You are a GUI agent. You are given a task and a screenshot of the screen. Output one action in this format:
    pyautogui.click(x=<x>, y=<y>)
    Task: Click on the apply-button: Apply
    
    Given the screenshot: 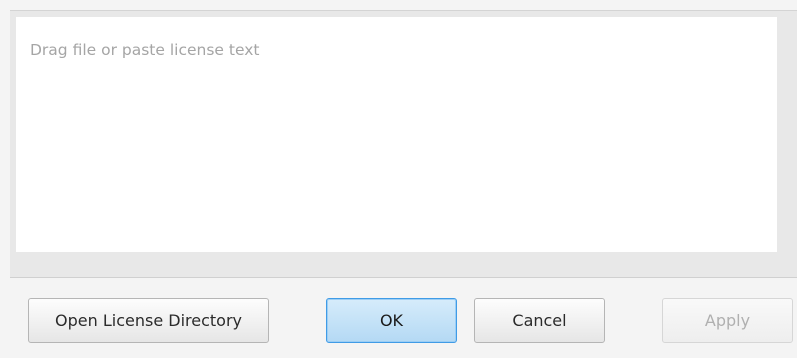 What is the action you would take?
    pyautogui.click(x=727, y=320)
    